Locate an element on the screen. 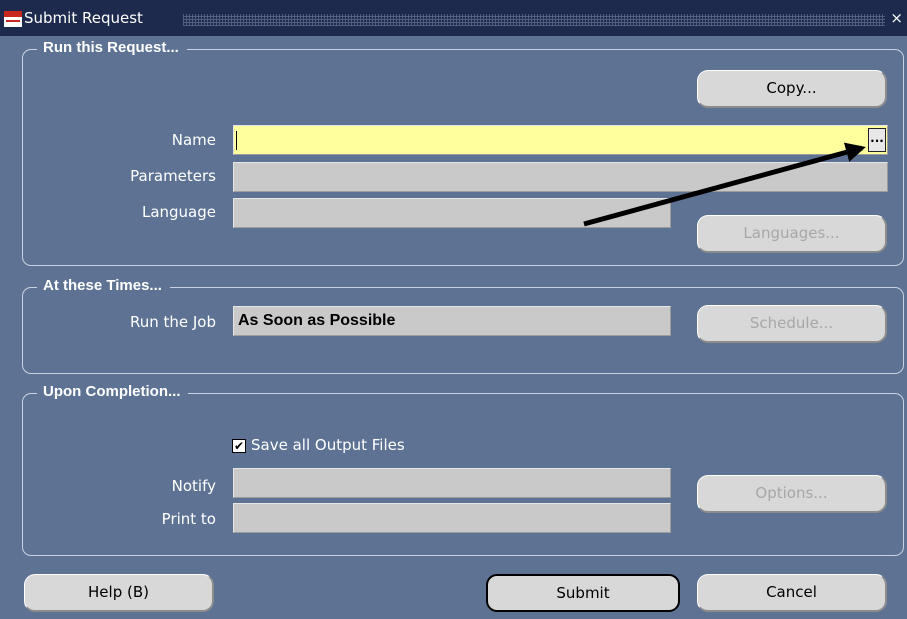  window-titlebar: Submit Request × is located at coordinates (453, 18).